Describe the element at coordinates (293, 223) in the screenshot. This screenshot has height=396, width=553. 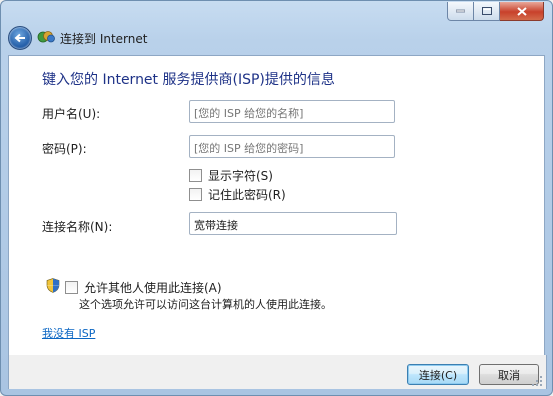
I see `connection-name-input: 宽带连接` at that location.